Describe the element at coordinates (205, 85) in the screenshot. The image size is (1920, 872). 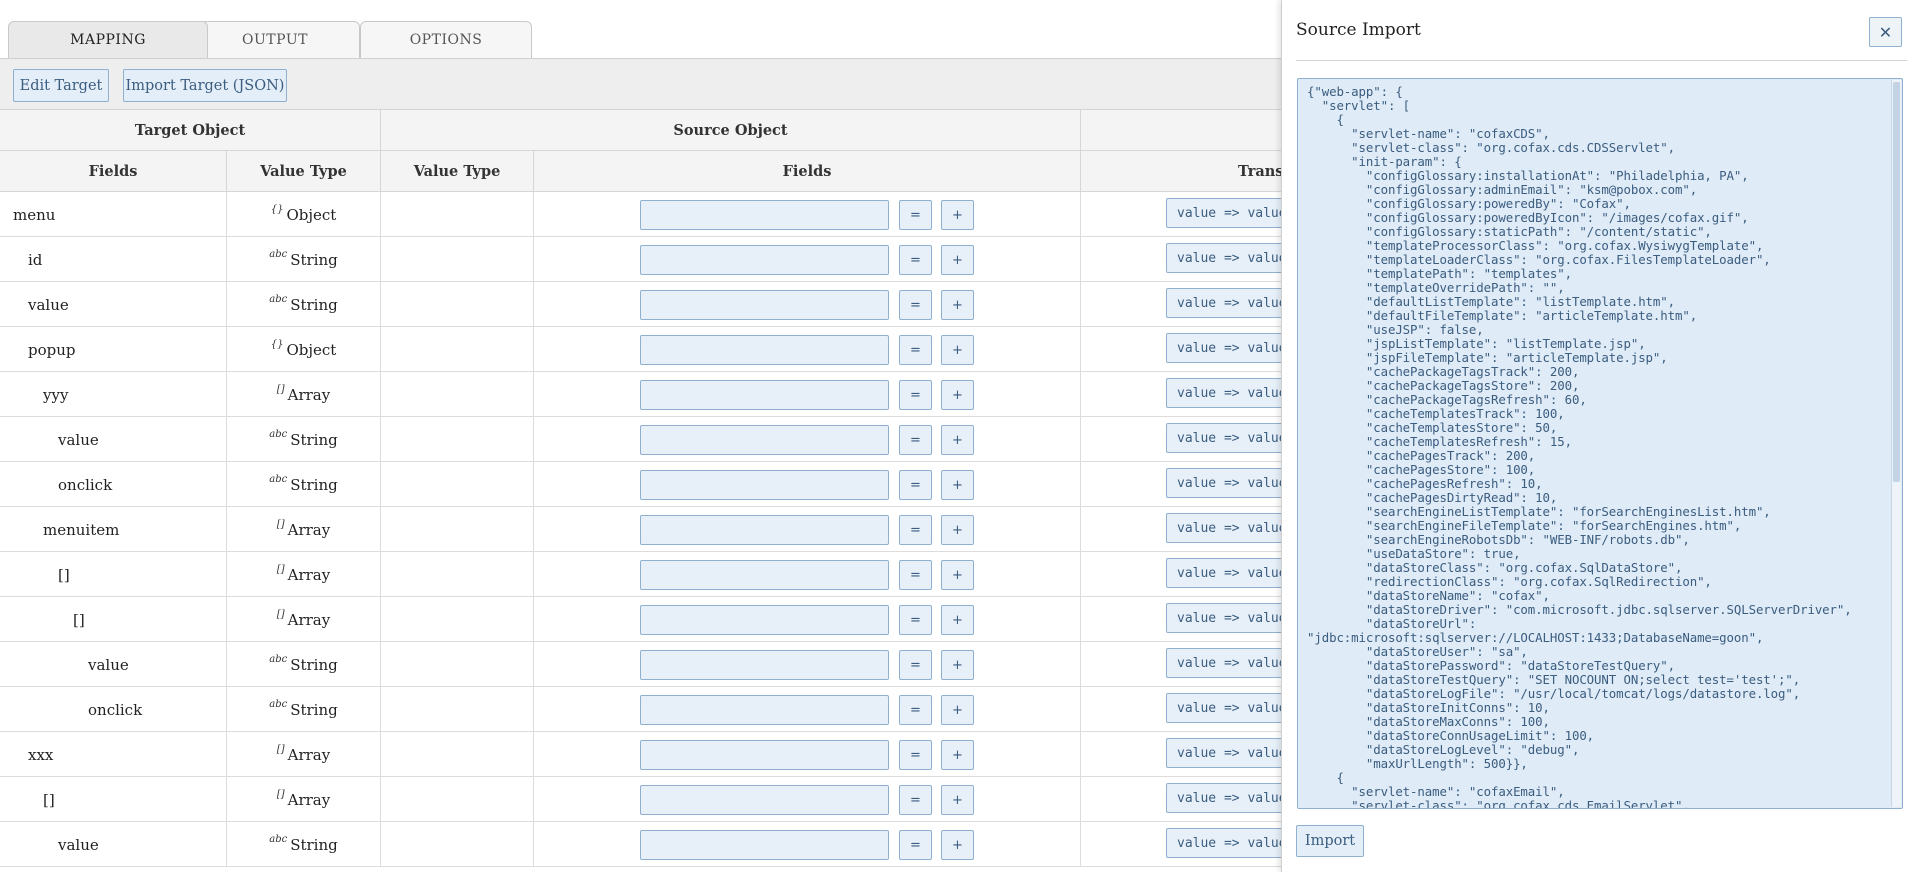
I see `import-target-json-button: Import Target (JSON)` at that location.